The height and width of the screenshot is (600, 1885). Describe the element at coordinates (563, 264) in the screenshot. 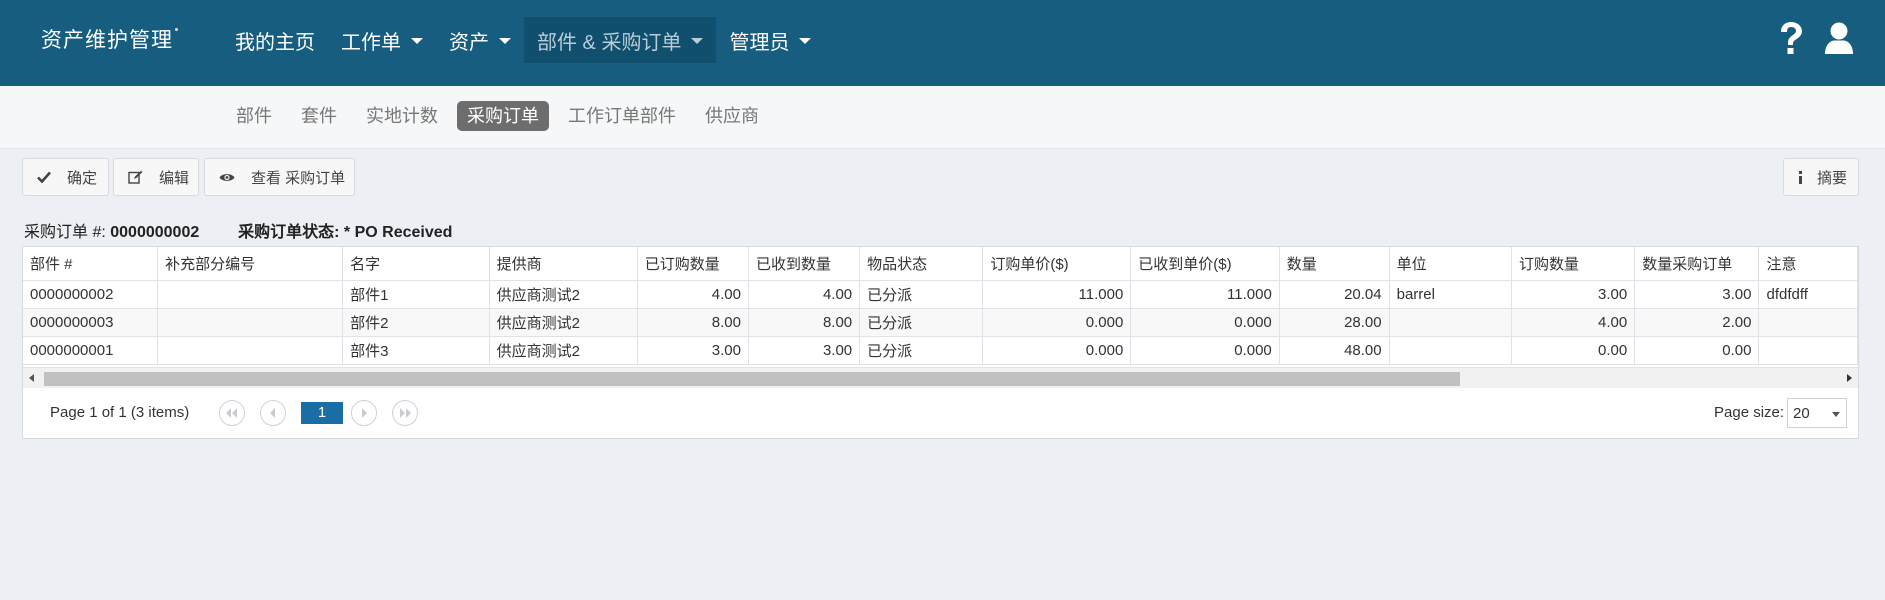

I see `column-header: 提供商` at that location.